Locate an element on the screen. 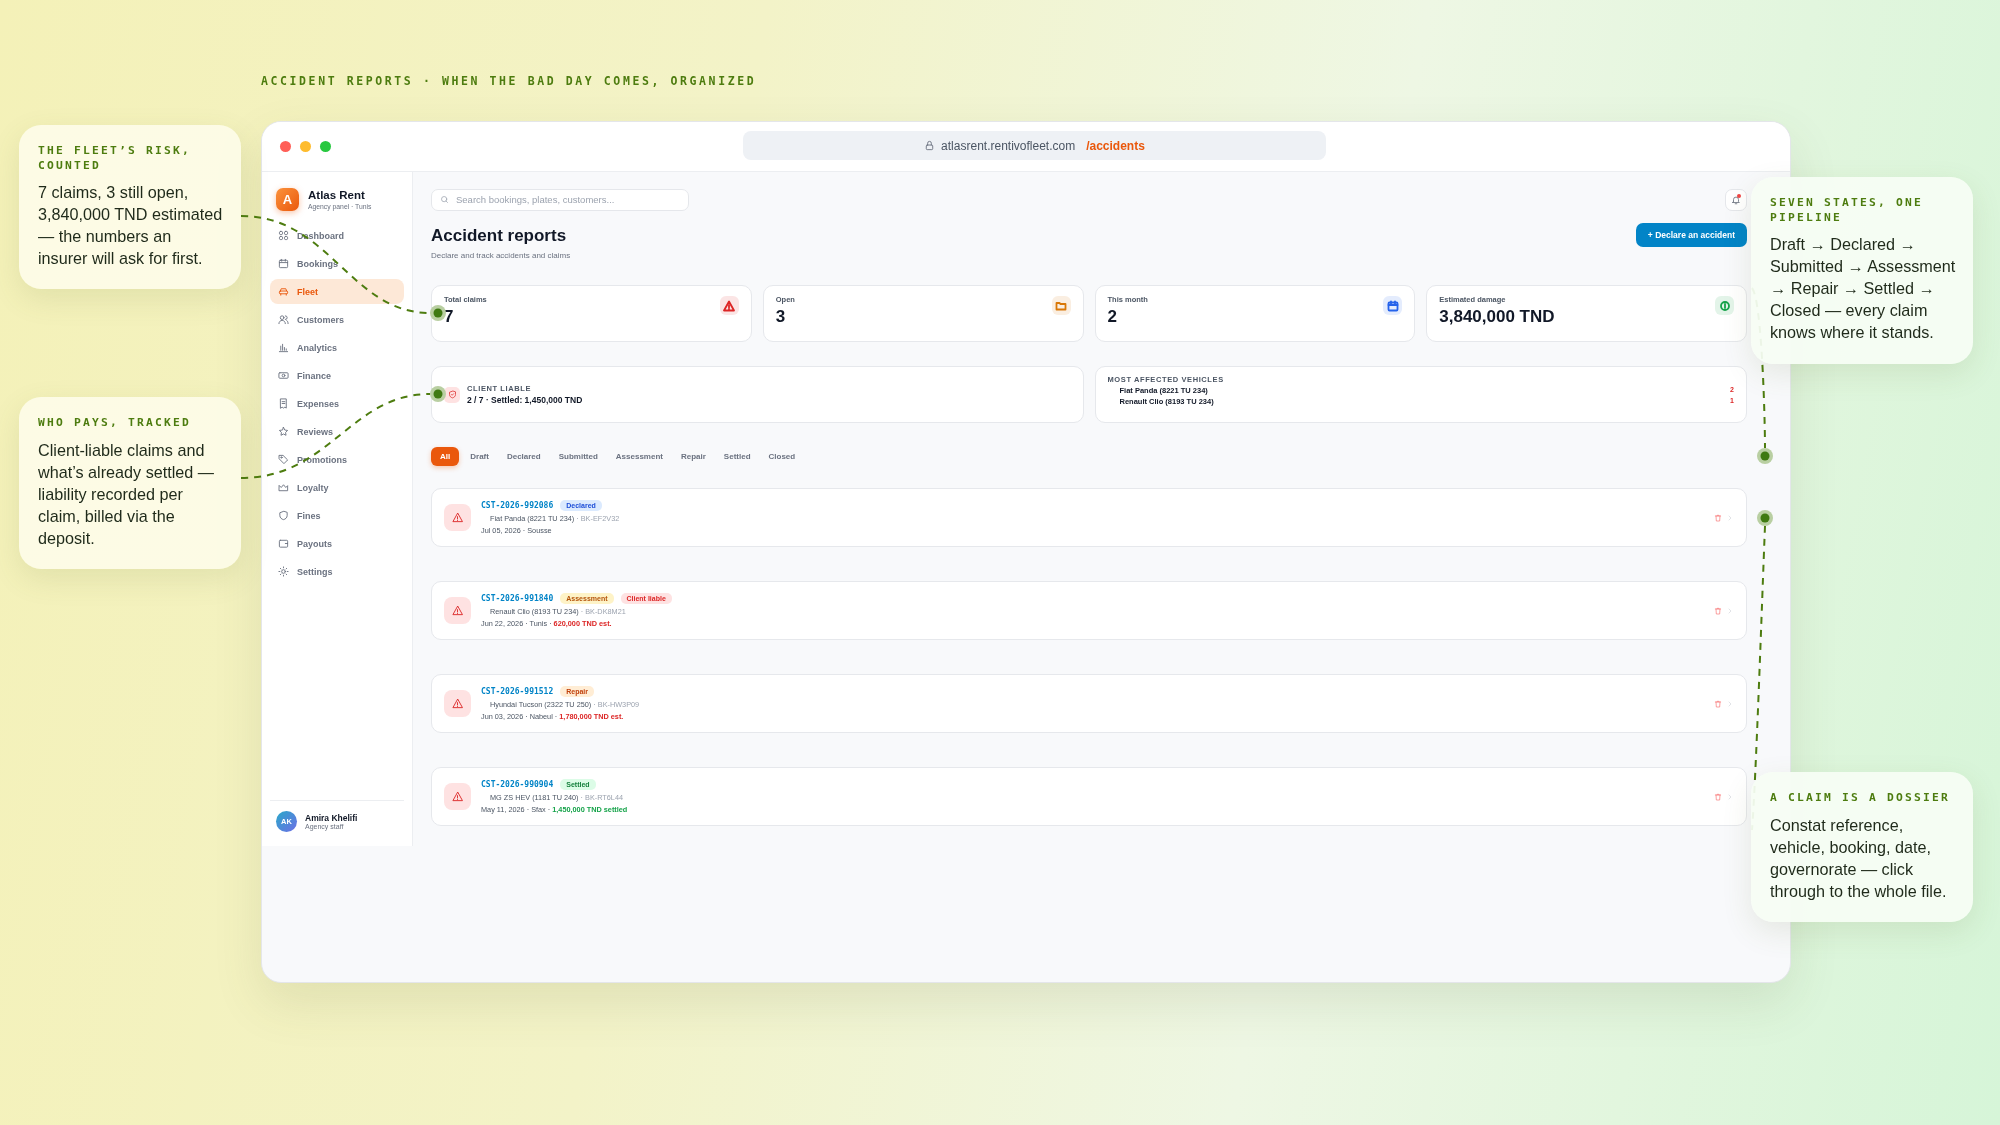 The width and height of the screenshot is (2000, 1125). page-subtitle: Declare and track accidents and claims is located at coordinates (501, 255).